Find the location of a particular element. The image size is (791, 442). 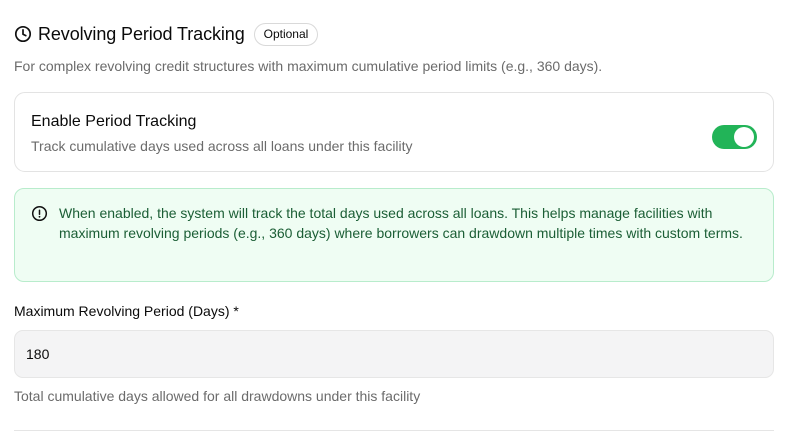

max-period-label: Maximum Revolving Period (Days) * is located at coordinates (126, 311).